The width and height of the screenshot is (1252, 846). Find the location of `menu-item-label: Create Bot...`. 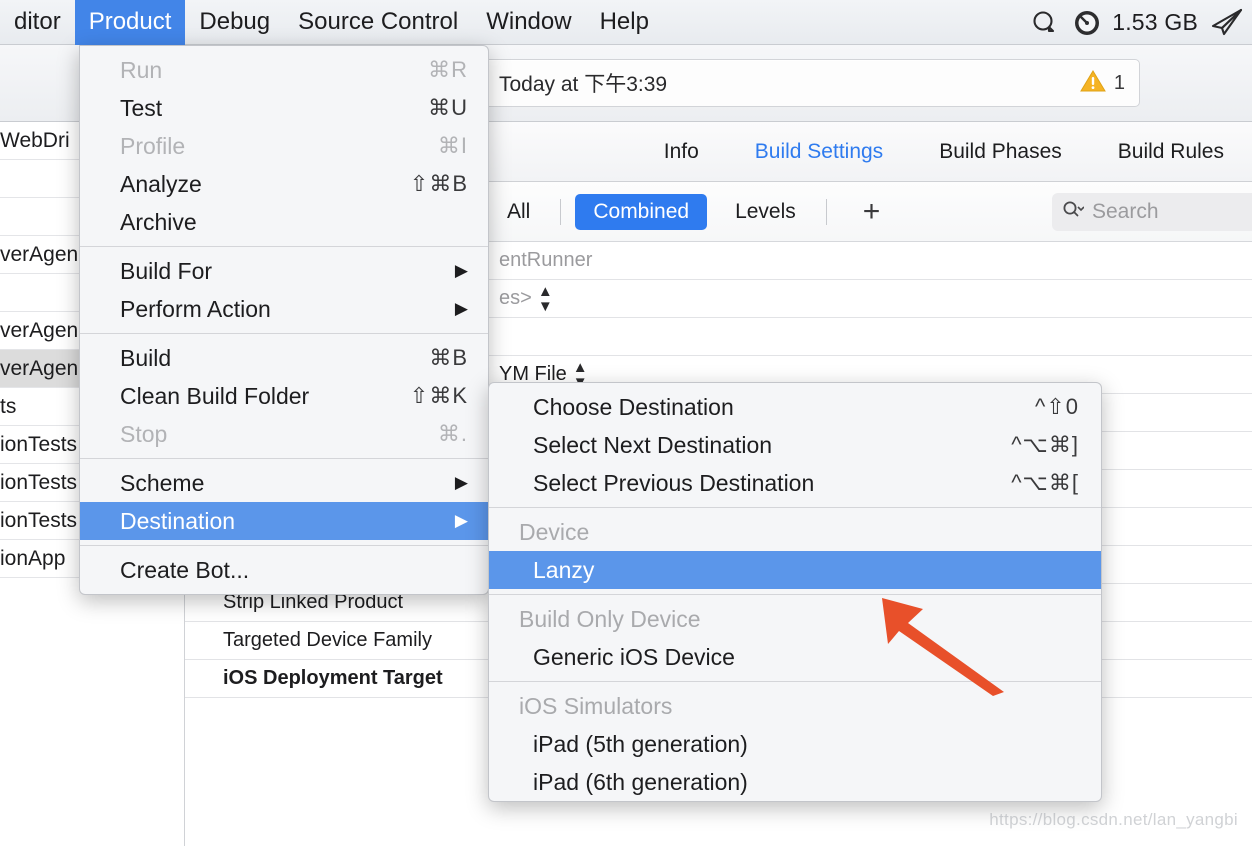

menu-item-label: Create Bot... is located at coordinates (185, 569).